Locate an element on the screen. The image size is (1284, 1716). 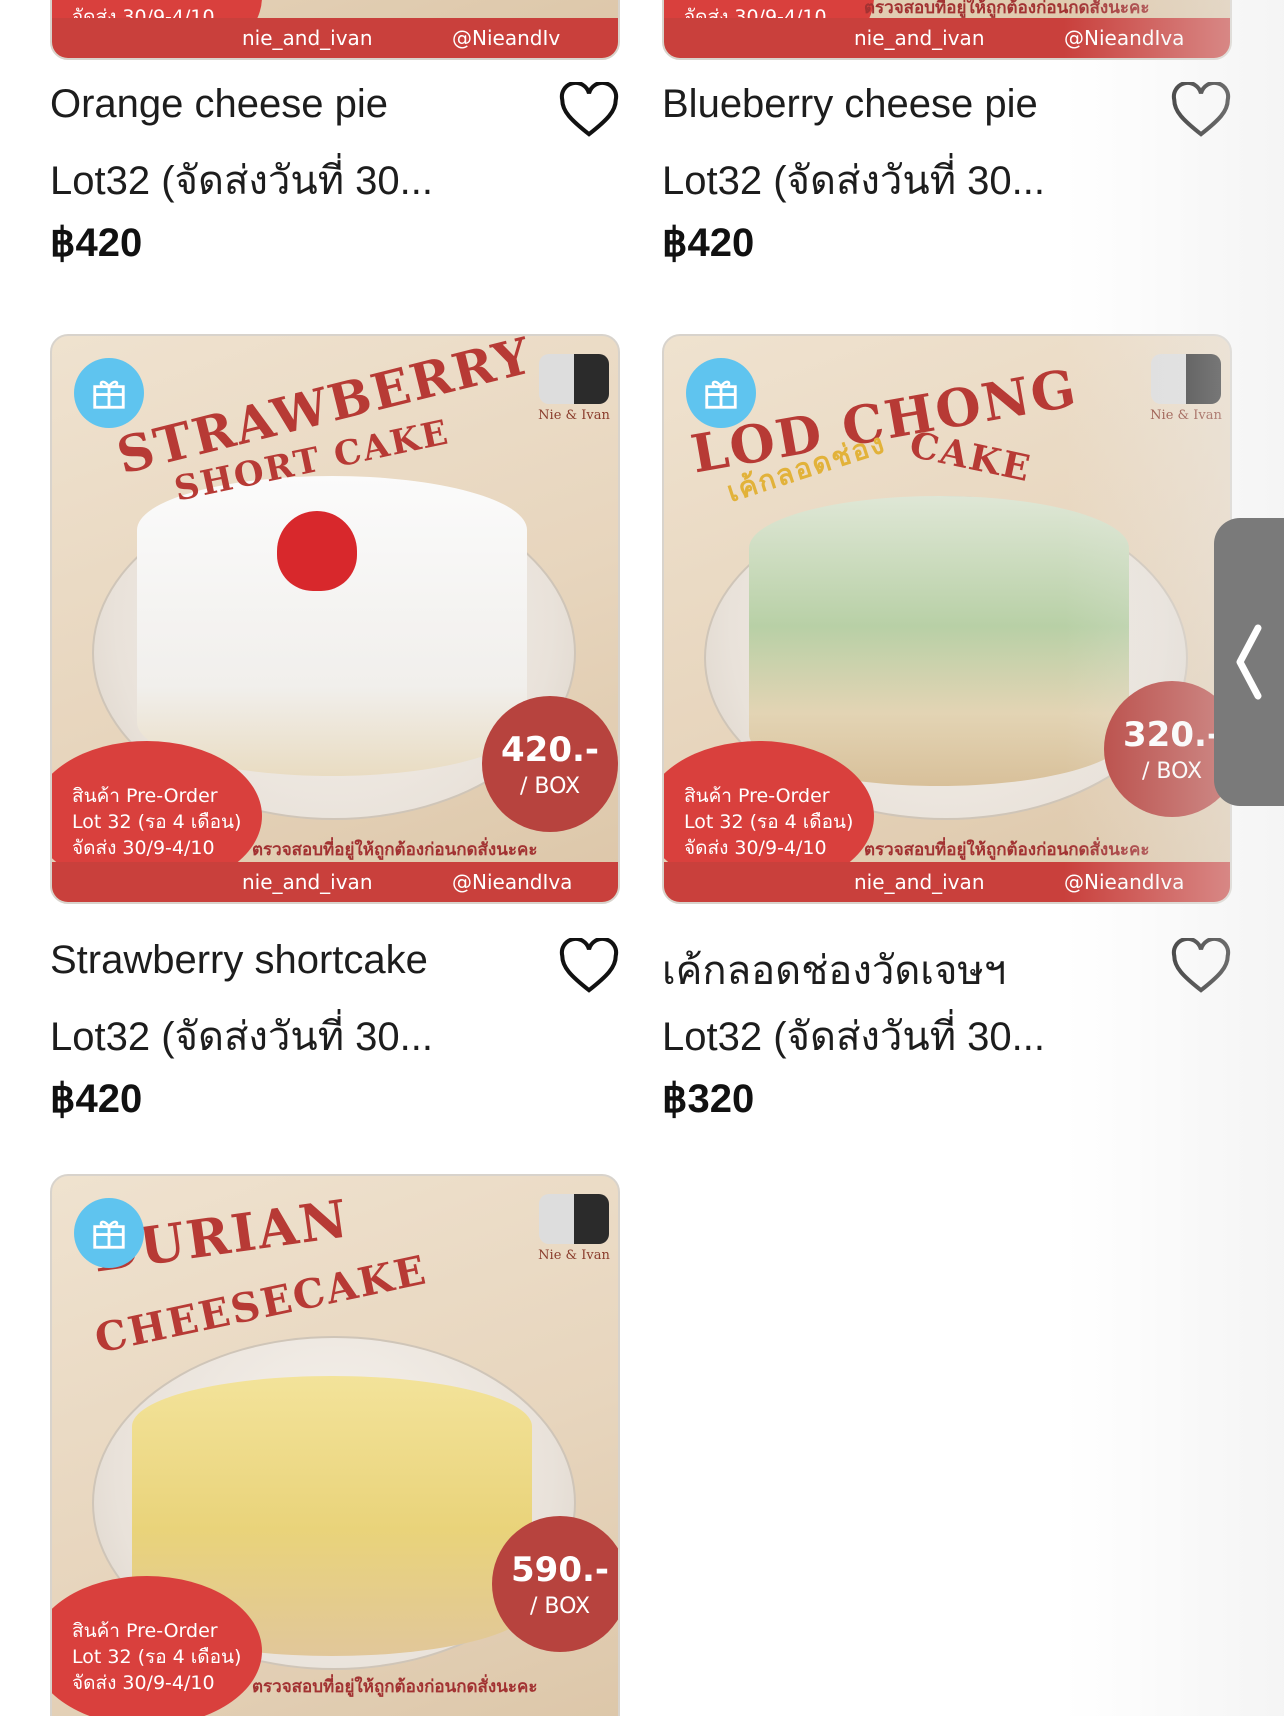
product-image: จัดส่ง 30/9-4/10 nie_and_ivan @NieandIv is located at coordinates (335, 30).